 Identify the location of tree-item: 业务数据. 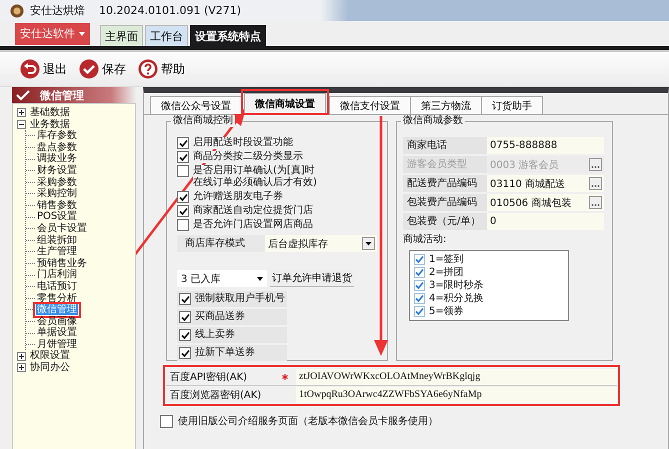
(50, 124).